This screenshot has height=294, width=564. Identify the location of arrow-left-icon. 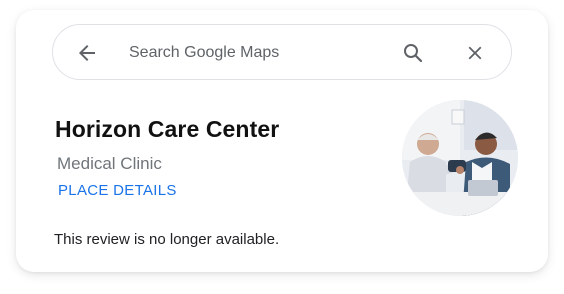
(87, 53).